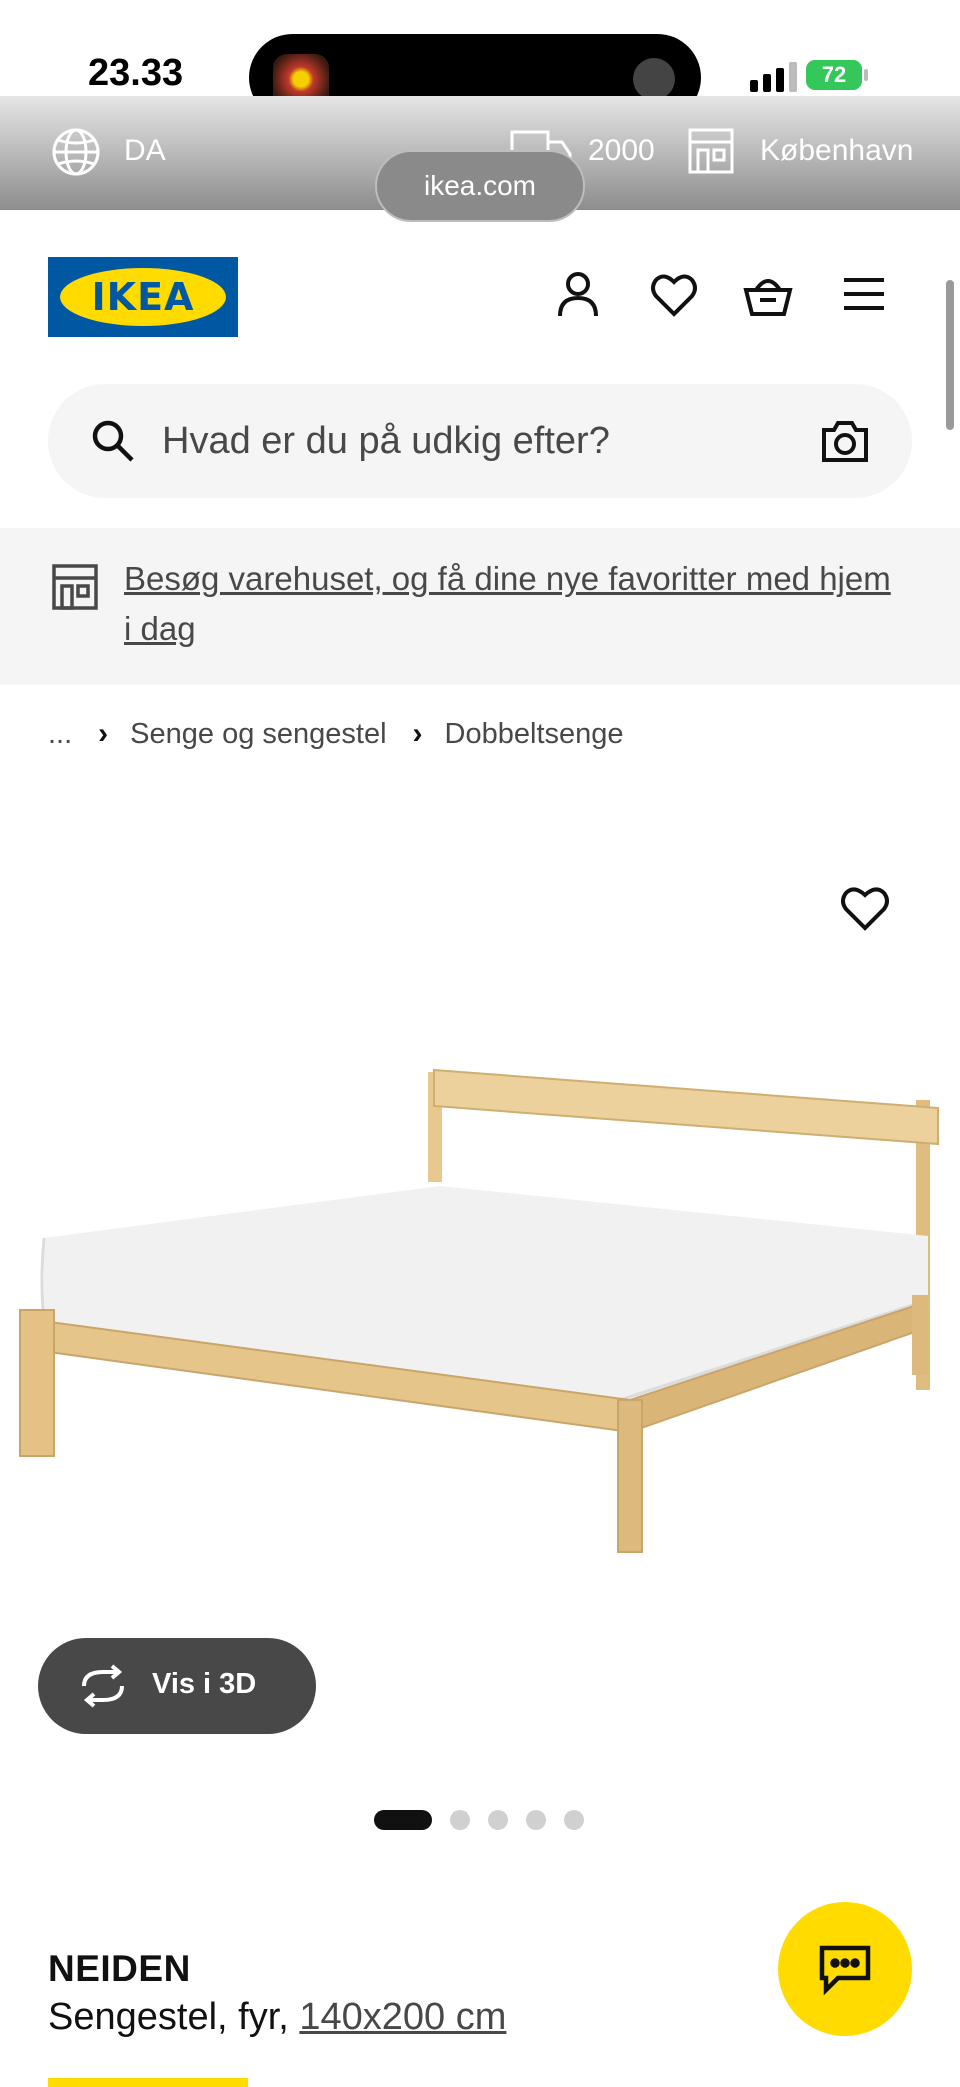  I want to click on favourite-heart-icon, so click(865, 907).